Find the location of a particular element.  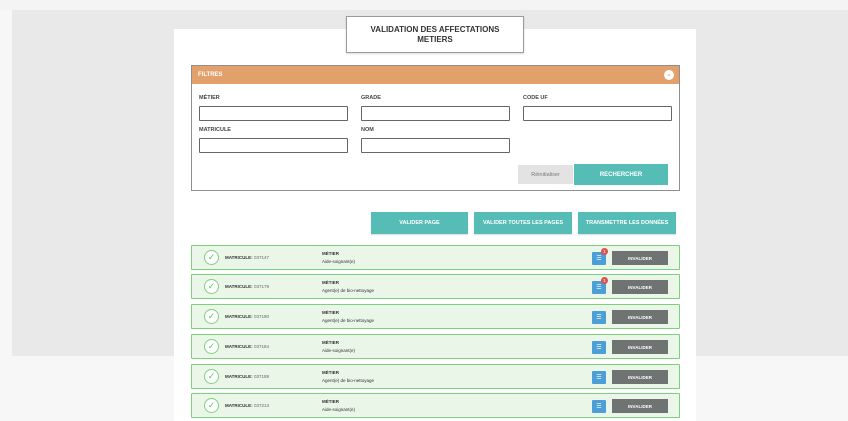

code-uf-input is located at coordinates (597, 113).